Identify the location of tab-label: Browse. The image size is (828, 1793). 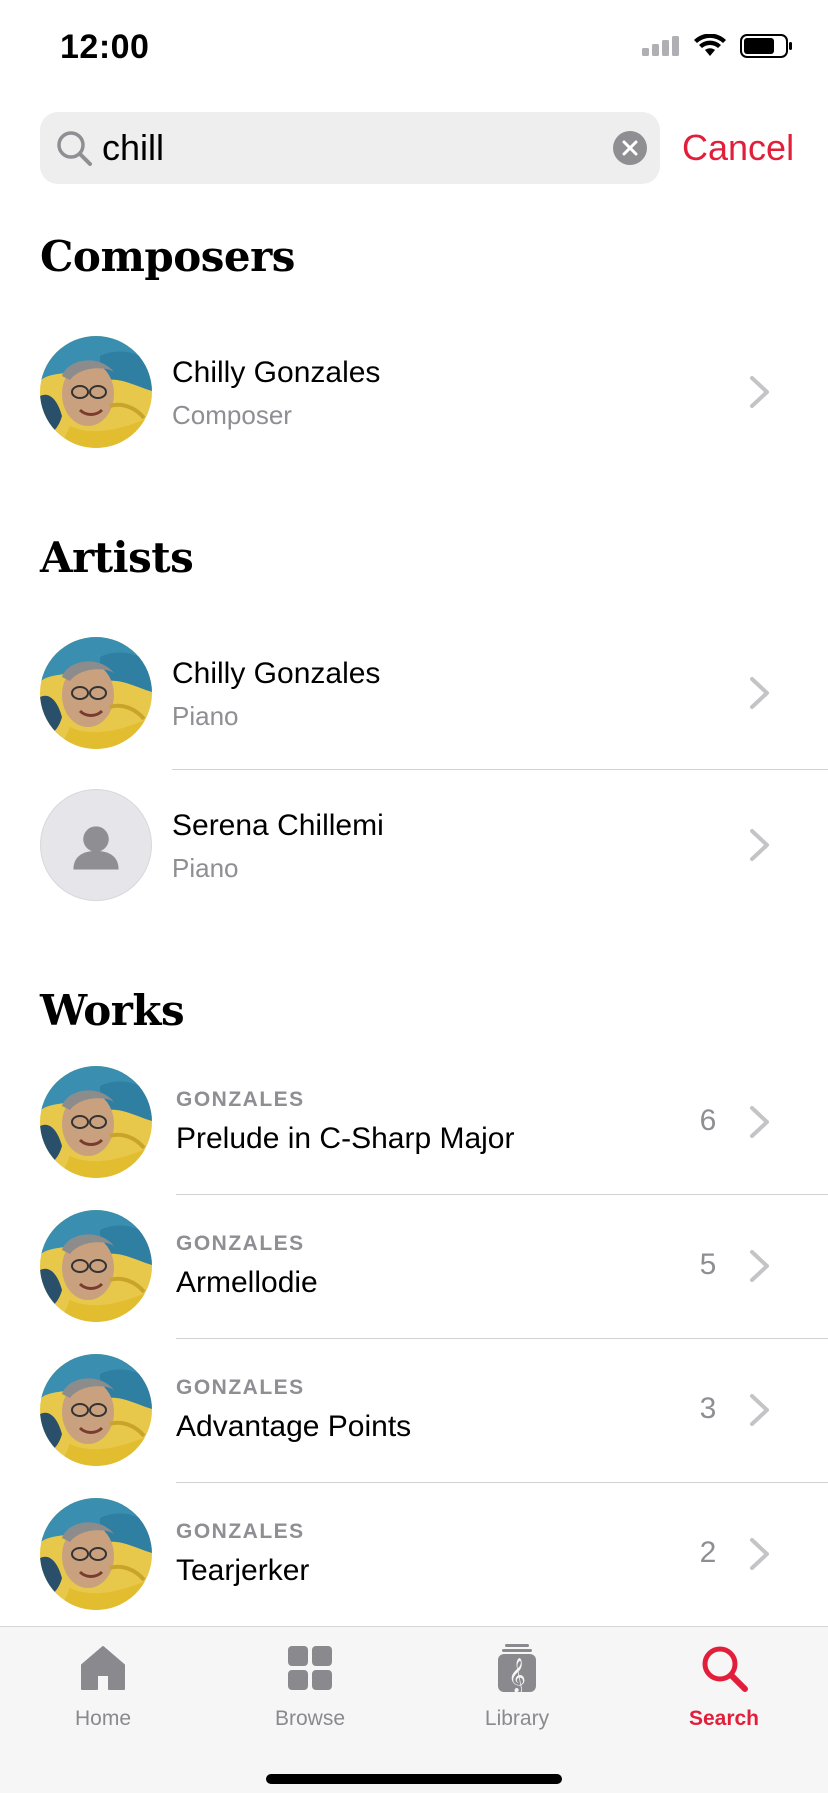
(310, 1718).